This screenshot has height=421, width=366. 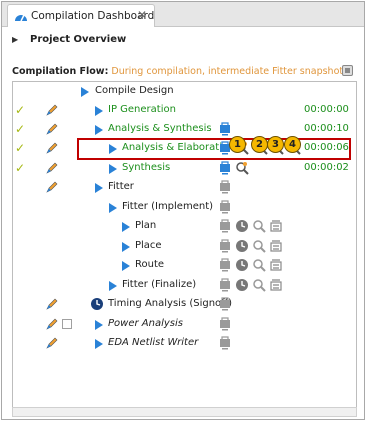 I want to click on task-label: EDA Netlist Writer, so click(x=153, y=342).